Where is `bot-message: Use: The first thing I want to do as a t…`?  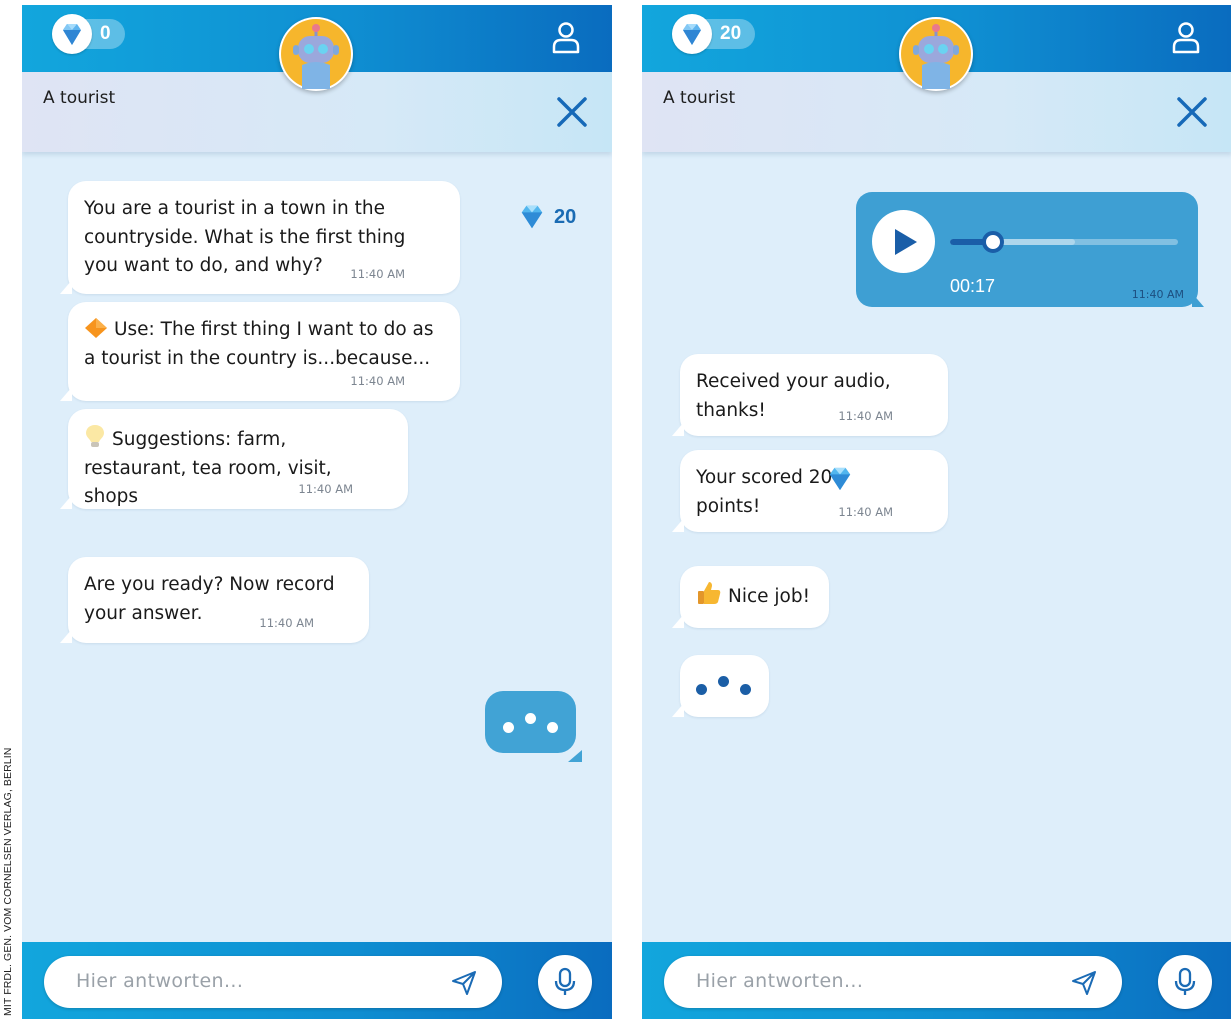
bot-message: Use: The first thing I want to do as a t… is located at coordinates (260, 351).